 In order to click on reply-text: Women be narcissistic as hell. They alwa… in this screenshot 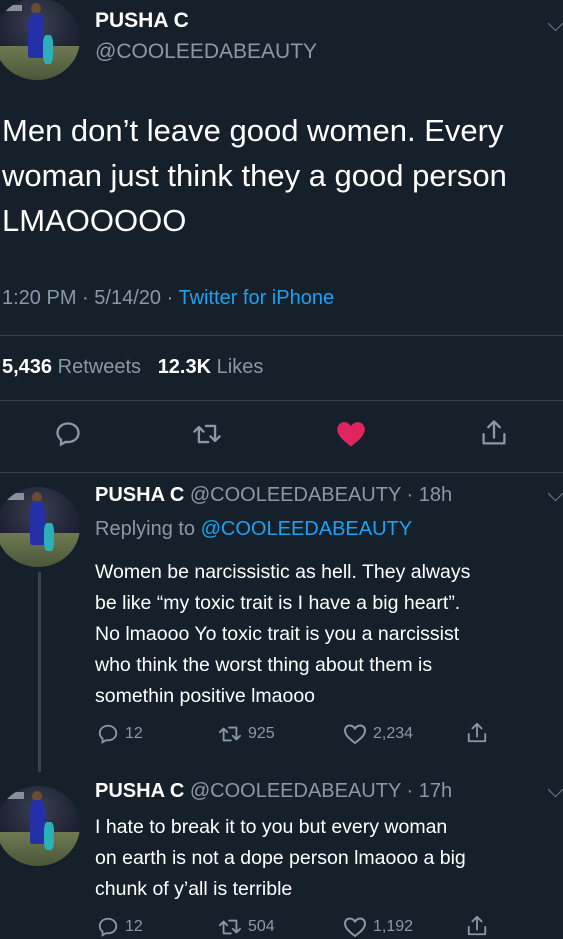, I will do `click(282, 634)`.